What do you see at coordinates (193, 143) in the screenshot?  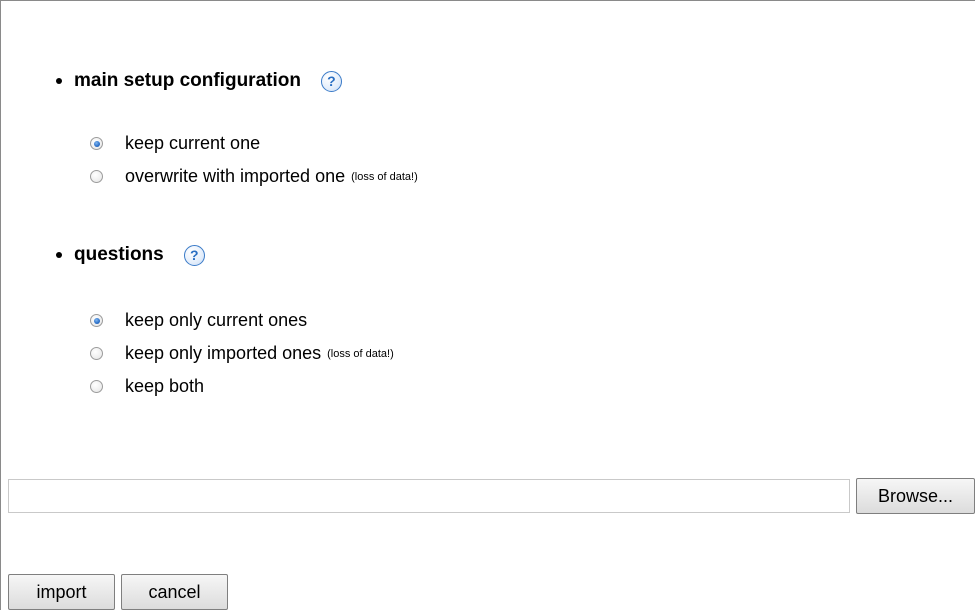 I see `option-label: keep current one` at bounding box center [193, 143].